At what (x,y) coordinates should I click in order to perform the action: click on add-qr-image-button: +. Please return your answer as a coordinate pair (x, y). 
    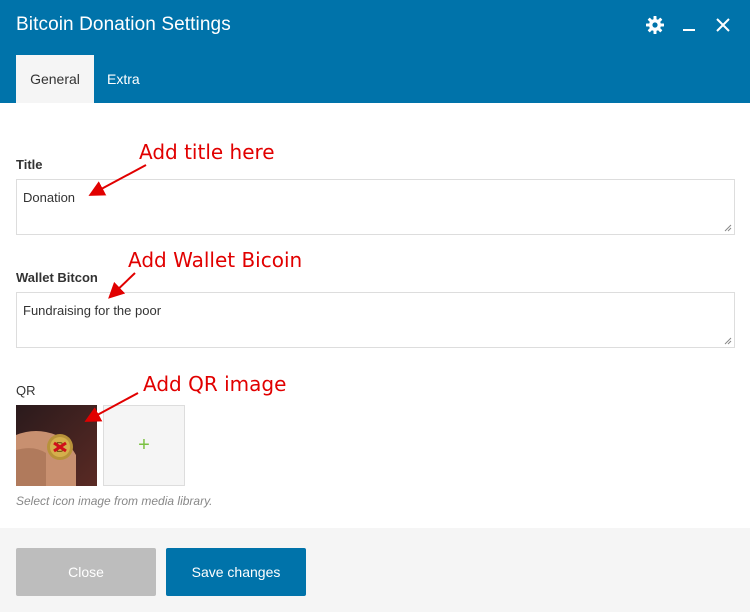
    Looking at the image, I should click on (144, 445).